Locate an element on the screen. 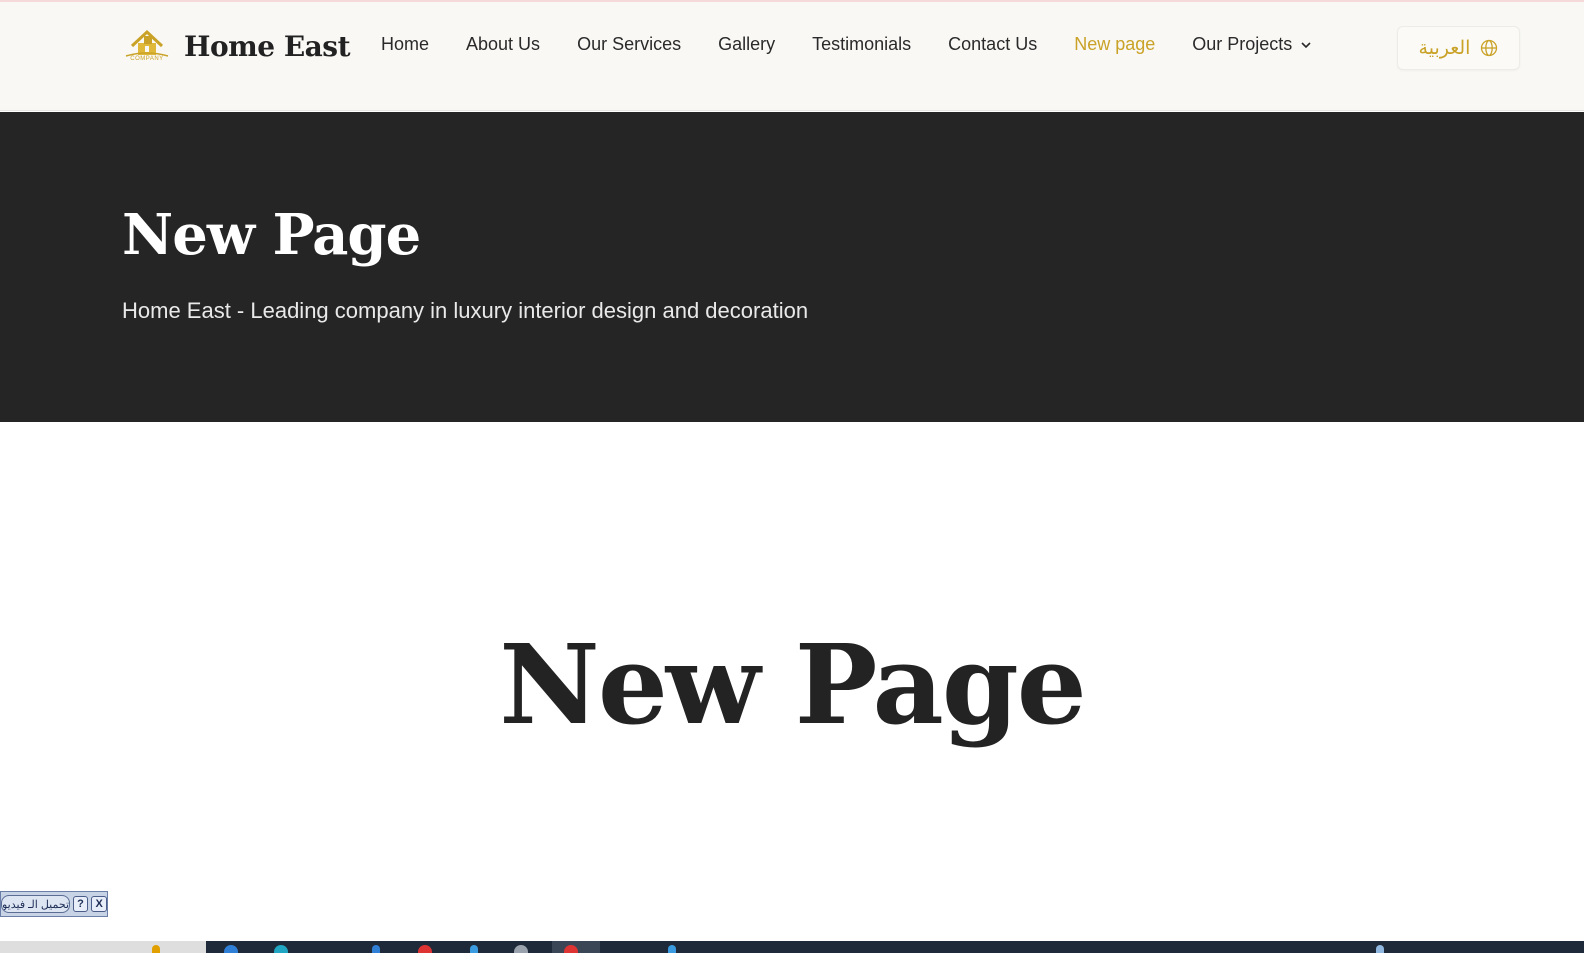 This screenshot has width=1584, height=953. nav-item-our-projects-label: Our Projects is located at coordinates (1242, 44).